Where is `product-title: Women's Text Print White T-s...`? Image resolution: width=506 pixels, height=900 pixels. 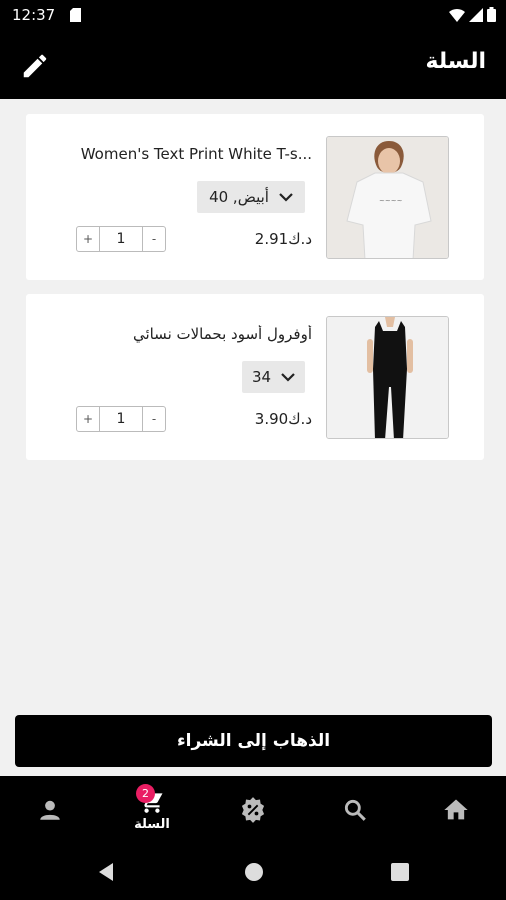
product-title: Women's Text Print White T-s... is located at coordinates (182, 154).